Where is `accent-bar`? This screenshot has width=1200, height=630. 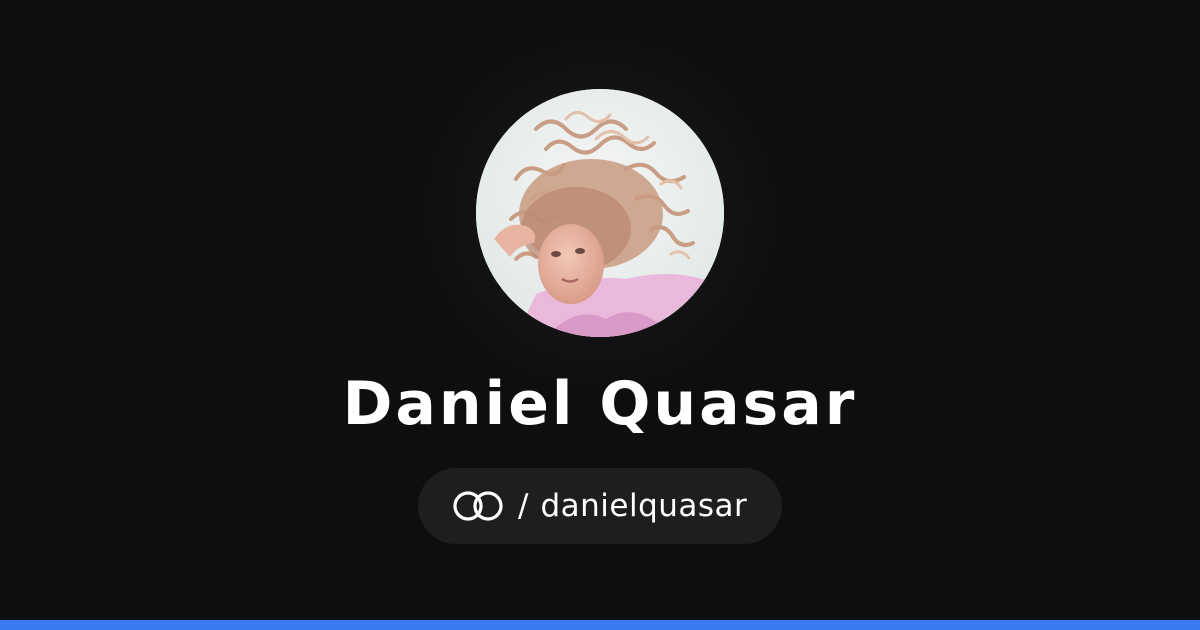 accent-bar is located at coordinates (600, 625).